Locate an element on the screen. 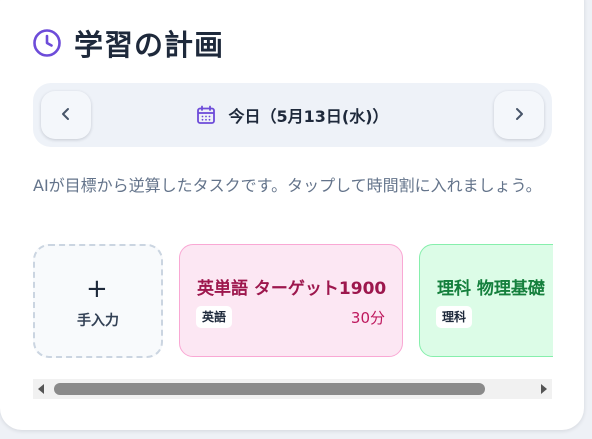 The height and width of the screenshot is (439, 592). task-title: 理科 物理基礎 is located at coordinates (491, 289).